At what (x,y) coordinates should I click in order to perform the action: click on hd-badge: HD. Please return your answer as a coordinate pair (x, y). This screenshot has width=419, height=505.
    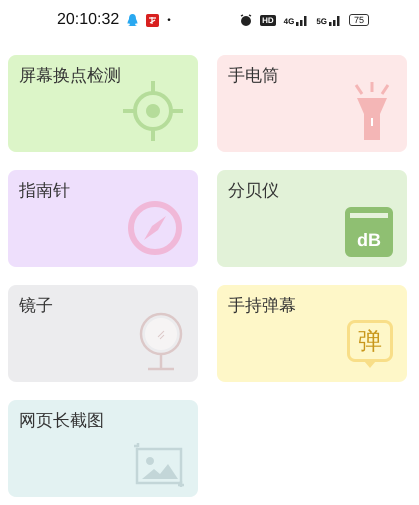
    Looking at the image, I should click on (268, 20).